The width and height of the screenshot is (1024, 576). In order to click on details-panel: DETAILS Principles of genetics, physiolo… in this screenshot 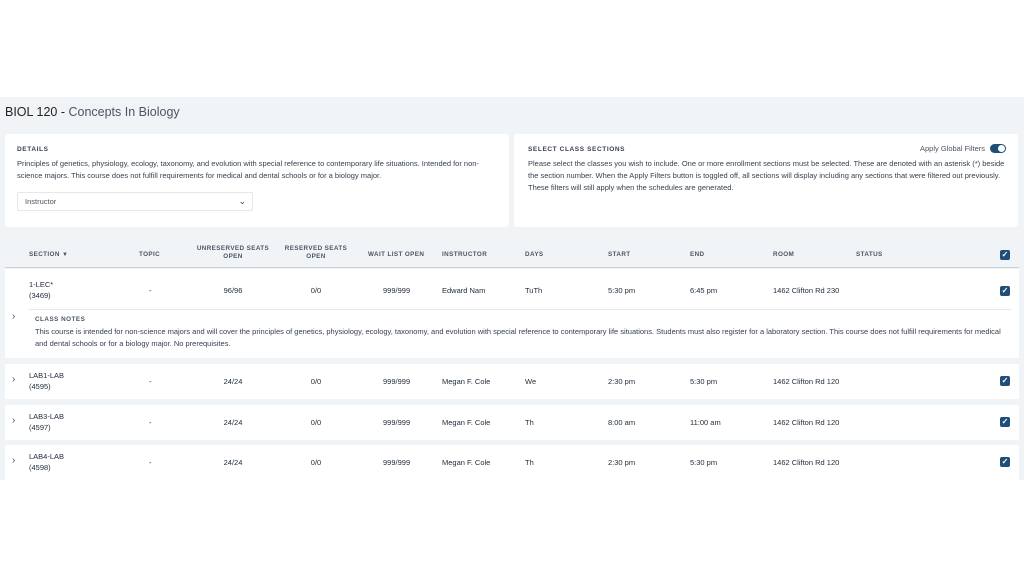, I will do `click(257, 180)`.